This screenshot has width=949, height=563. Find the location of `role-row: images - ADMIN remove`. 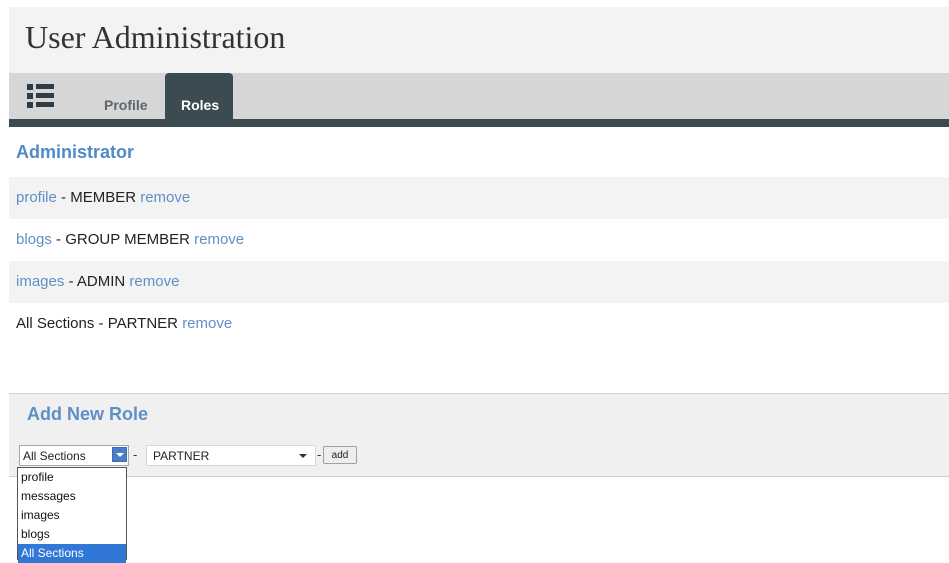

role-row: images - ADMIN remove is located at coordinates (479, 282).